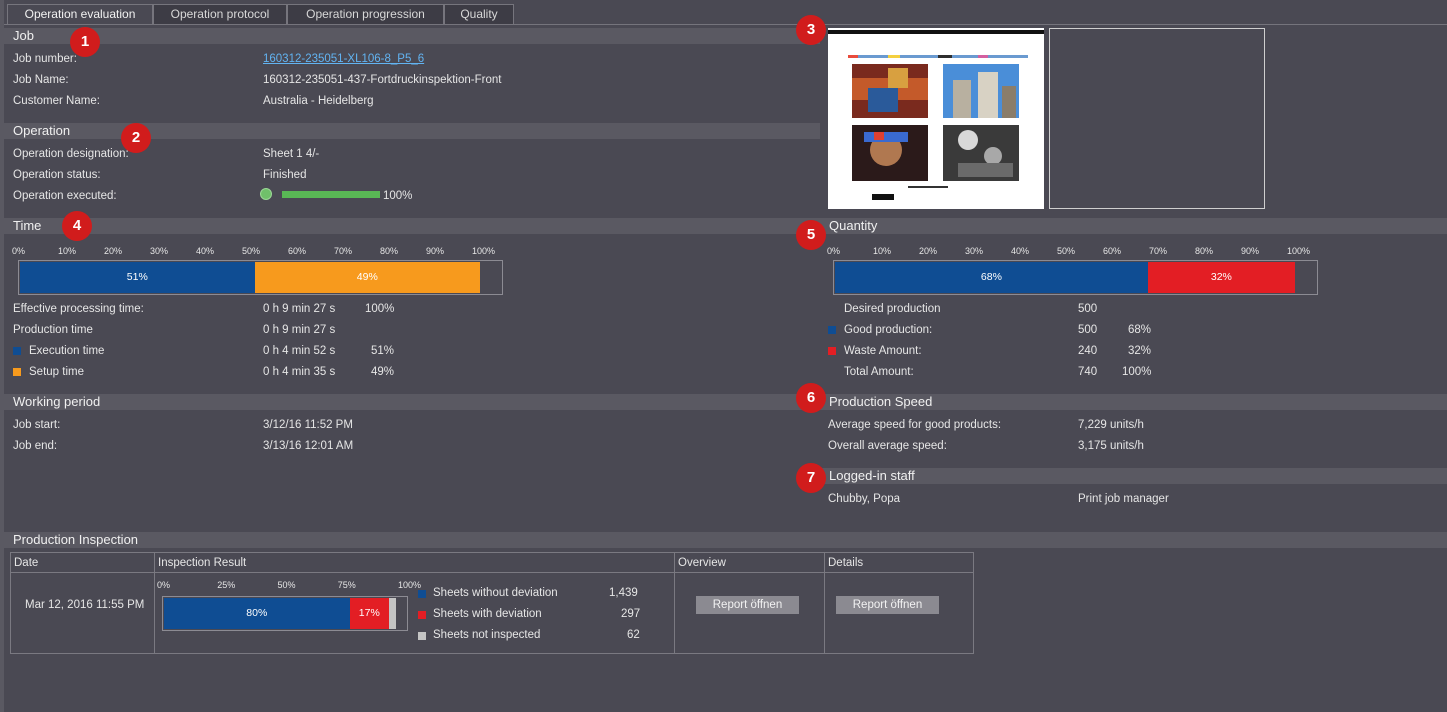 The height and width of the screenshot is (712, 1447). Describe the element at coordinates (85, 605) in the screenshot. I see `inspection-date: Mar 12, 2016 11:55 PM` at that location.